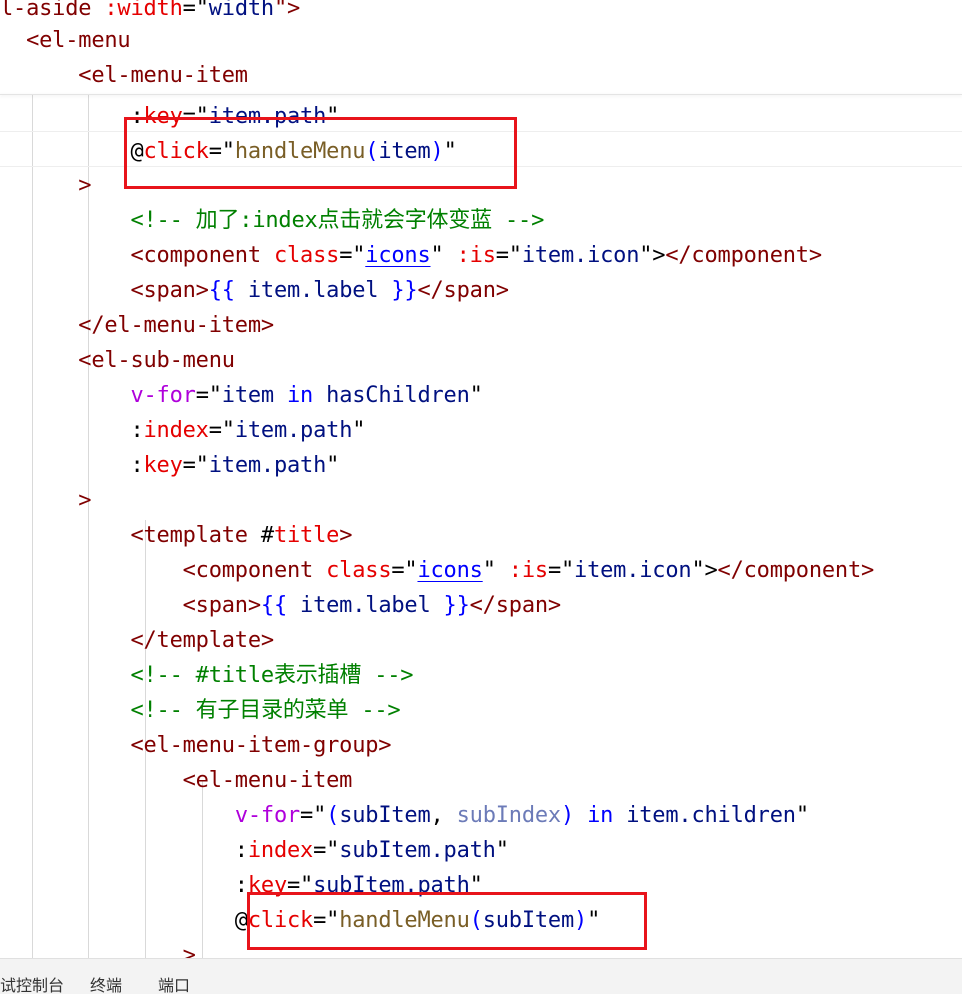 The height and width of the screenshot is (996, 962). Describe the element at coordinates (481, 94) in the screenshot. I see `sticky-header-shadow` at that location.